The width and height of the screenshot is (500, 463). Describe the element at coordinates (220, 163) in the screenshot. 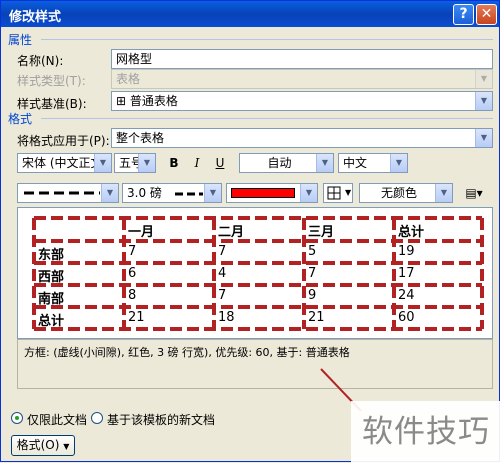

I see `underline-button: U` at that location.